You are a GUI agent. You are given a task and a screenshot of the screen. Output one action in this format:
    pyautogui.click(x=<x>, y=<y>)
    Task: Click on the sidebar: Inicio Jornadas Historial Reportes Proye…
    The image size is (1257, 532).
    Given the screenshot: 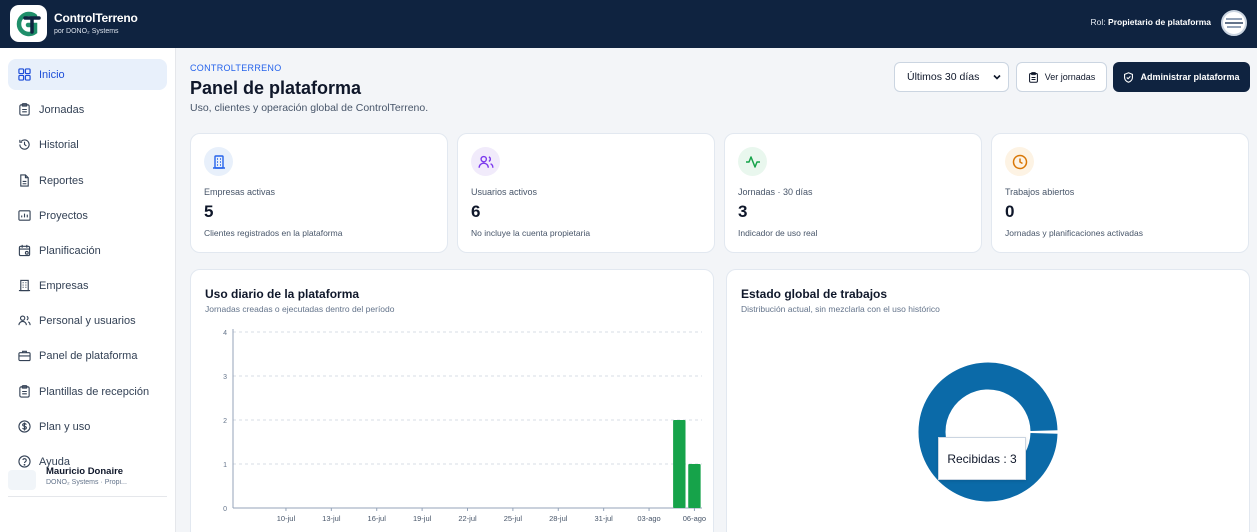 What is the action you would take?
    pyautogui.click(x=88, y=290)
    